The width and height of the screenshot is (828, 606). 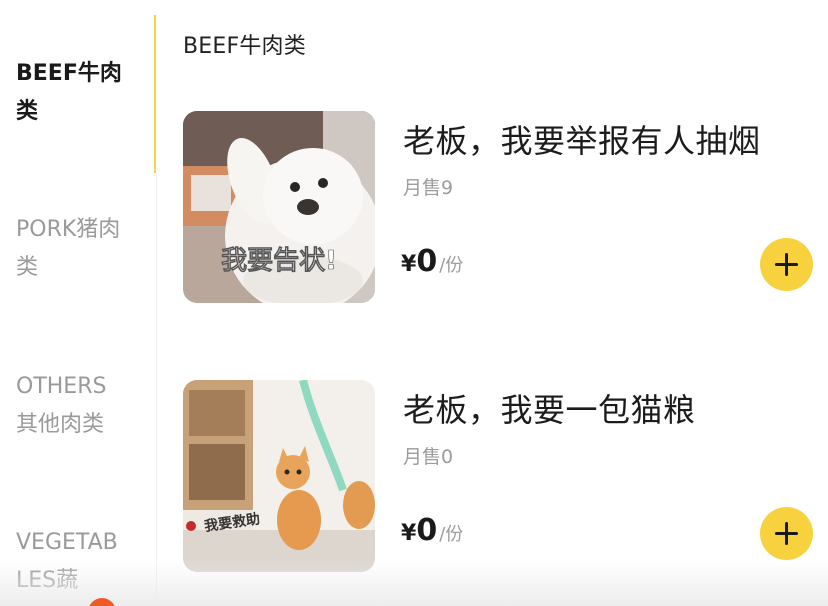 What do you see at coordinates (428, 188) in the screenshot?
I see `monthly-sales: 月售9` at bounding box center [428, 188].